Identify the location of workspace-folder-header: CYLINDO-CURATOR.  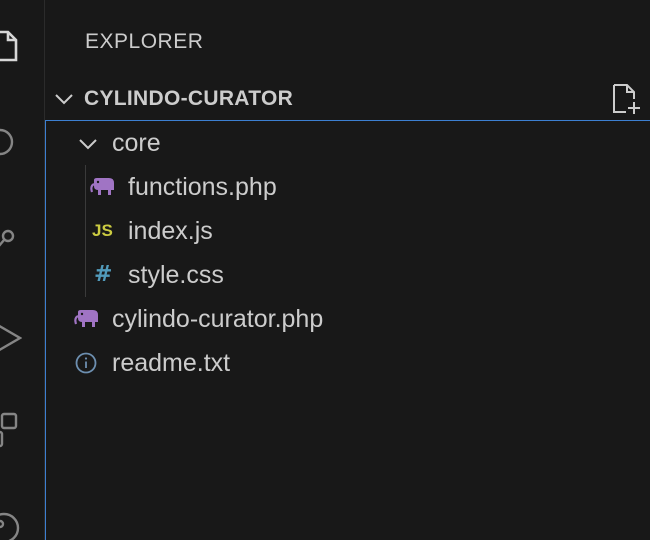
(347, 99).